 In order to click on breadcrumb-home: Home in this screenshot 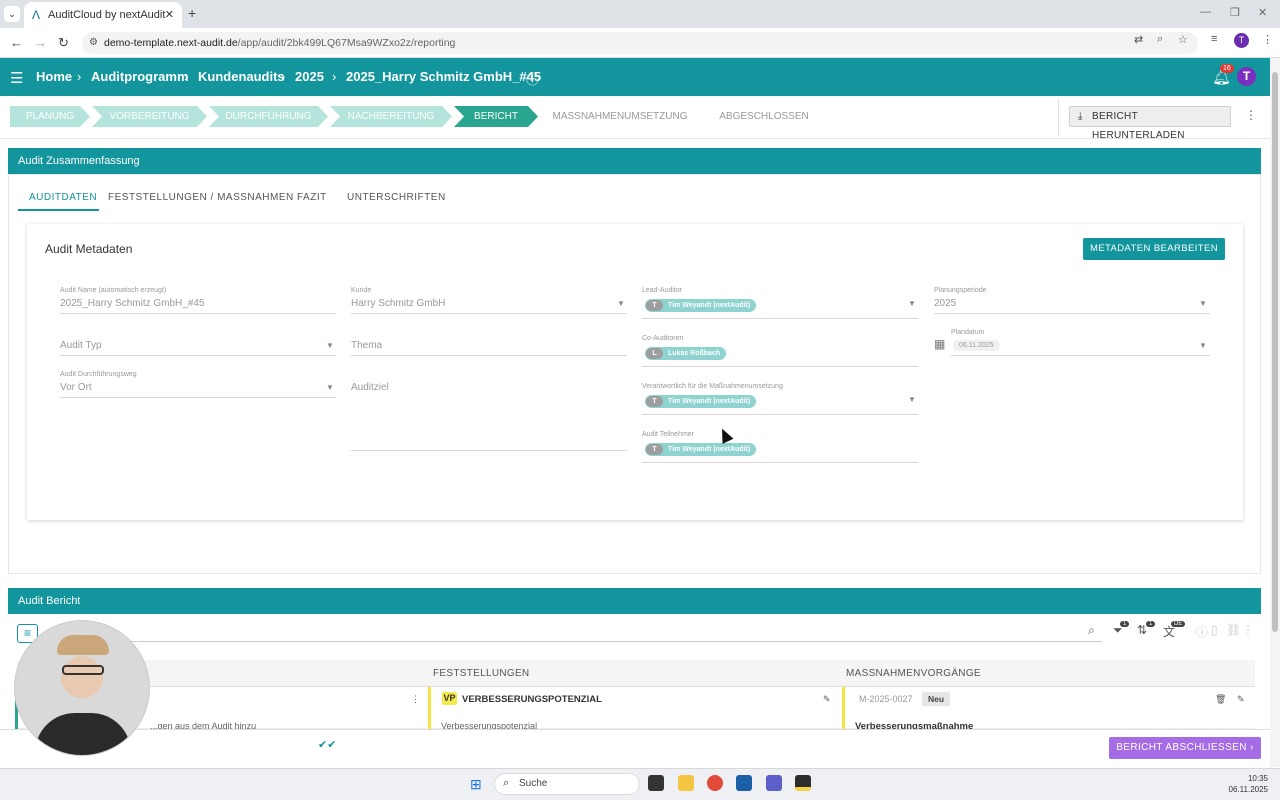, I will do `click(54, 76)`.